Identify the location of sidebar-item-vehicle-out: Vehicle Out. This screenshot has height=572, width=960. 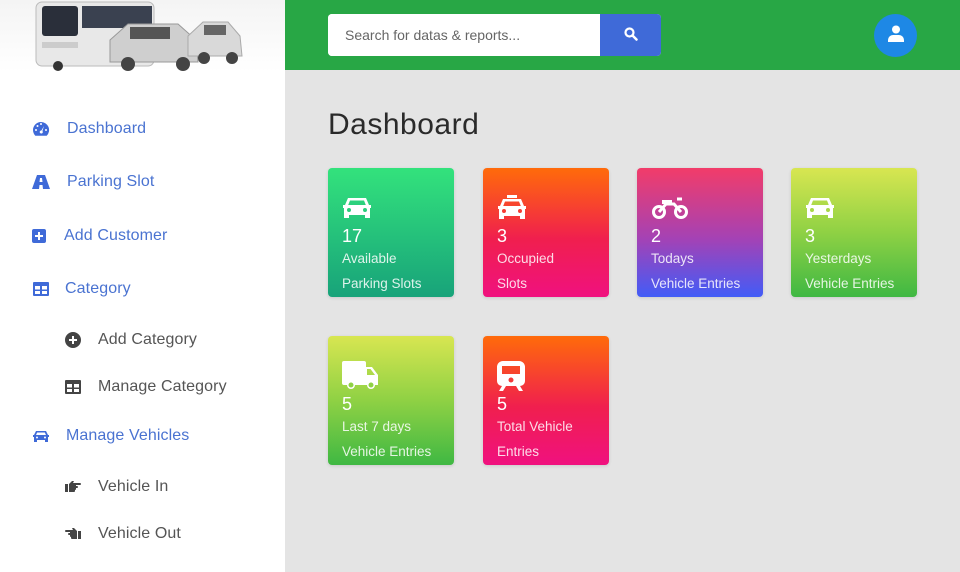
(122, 534).